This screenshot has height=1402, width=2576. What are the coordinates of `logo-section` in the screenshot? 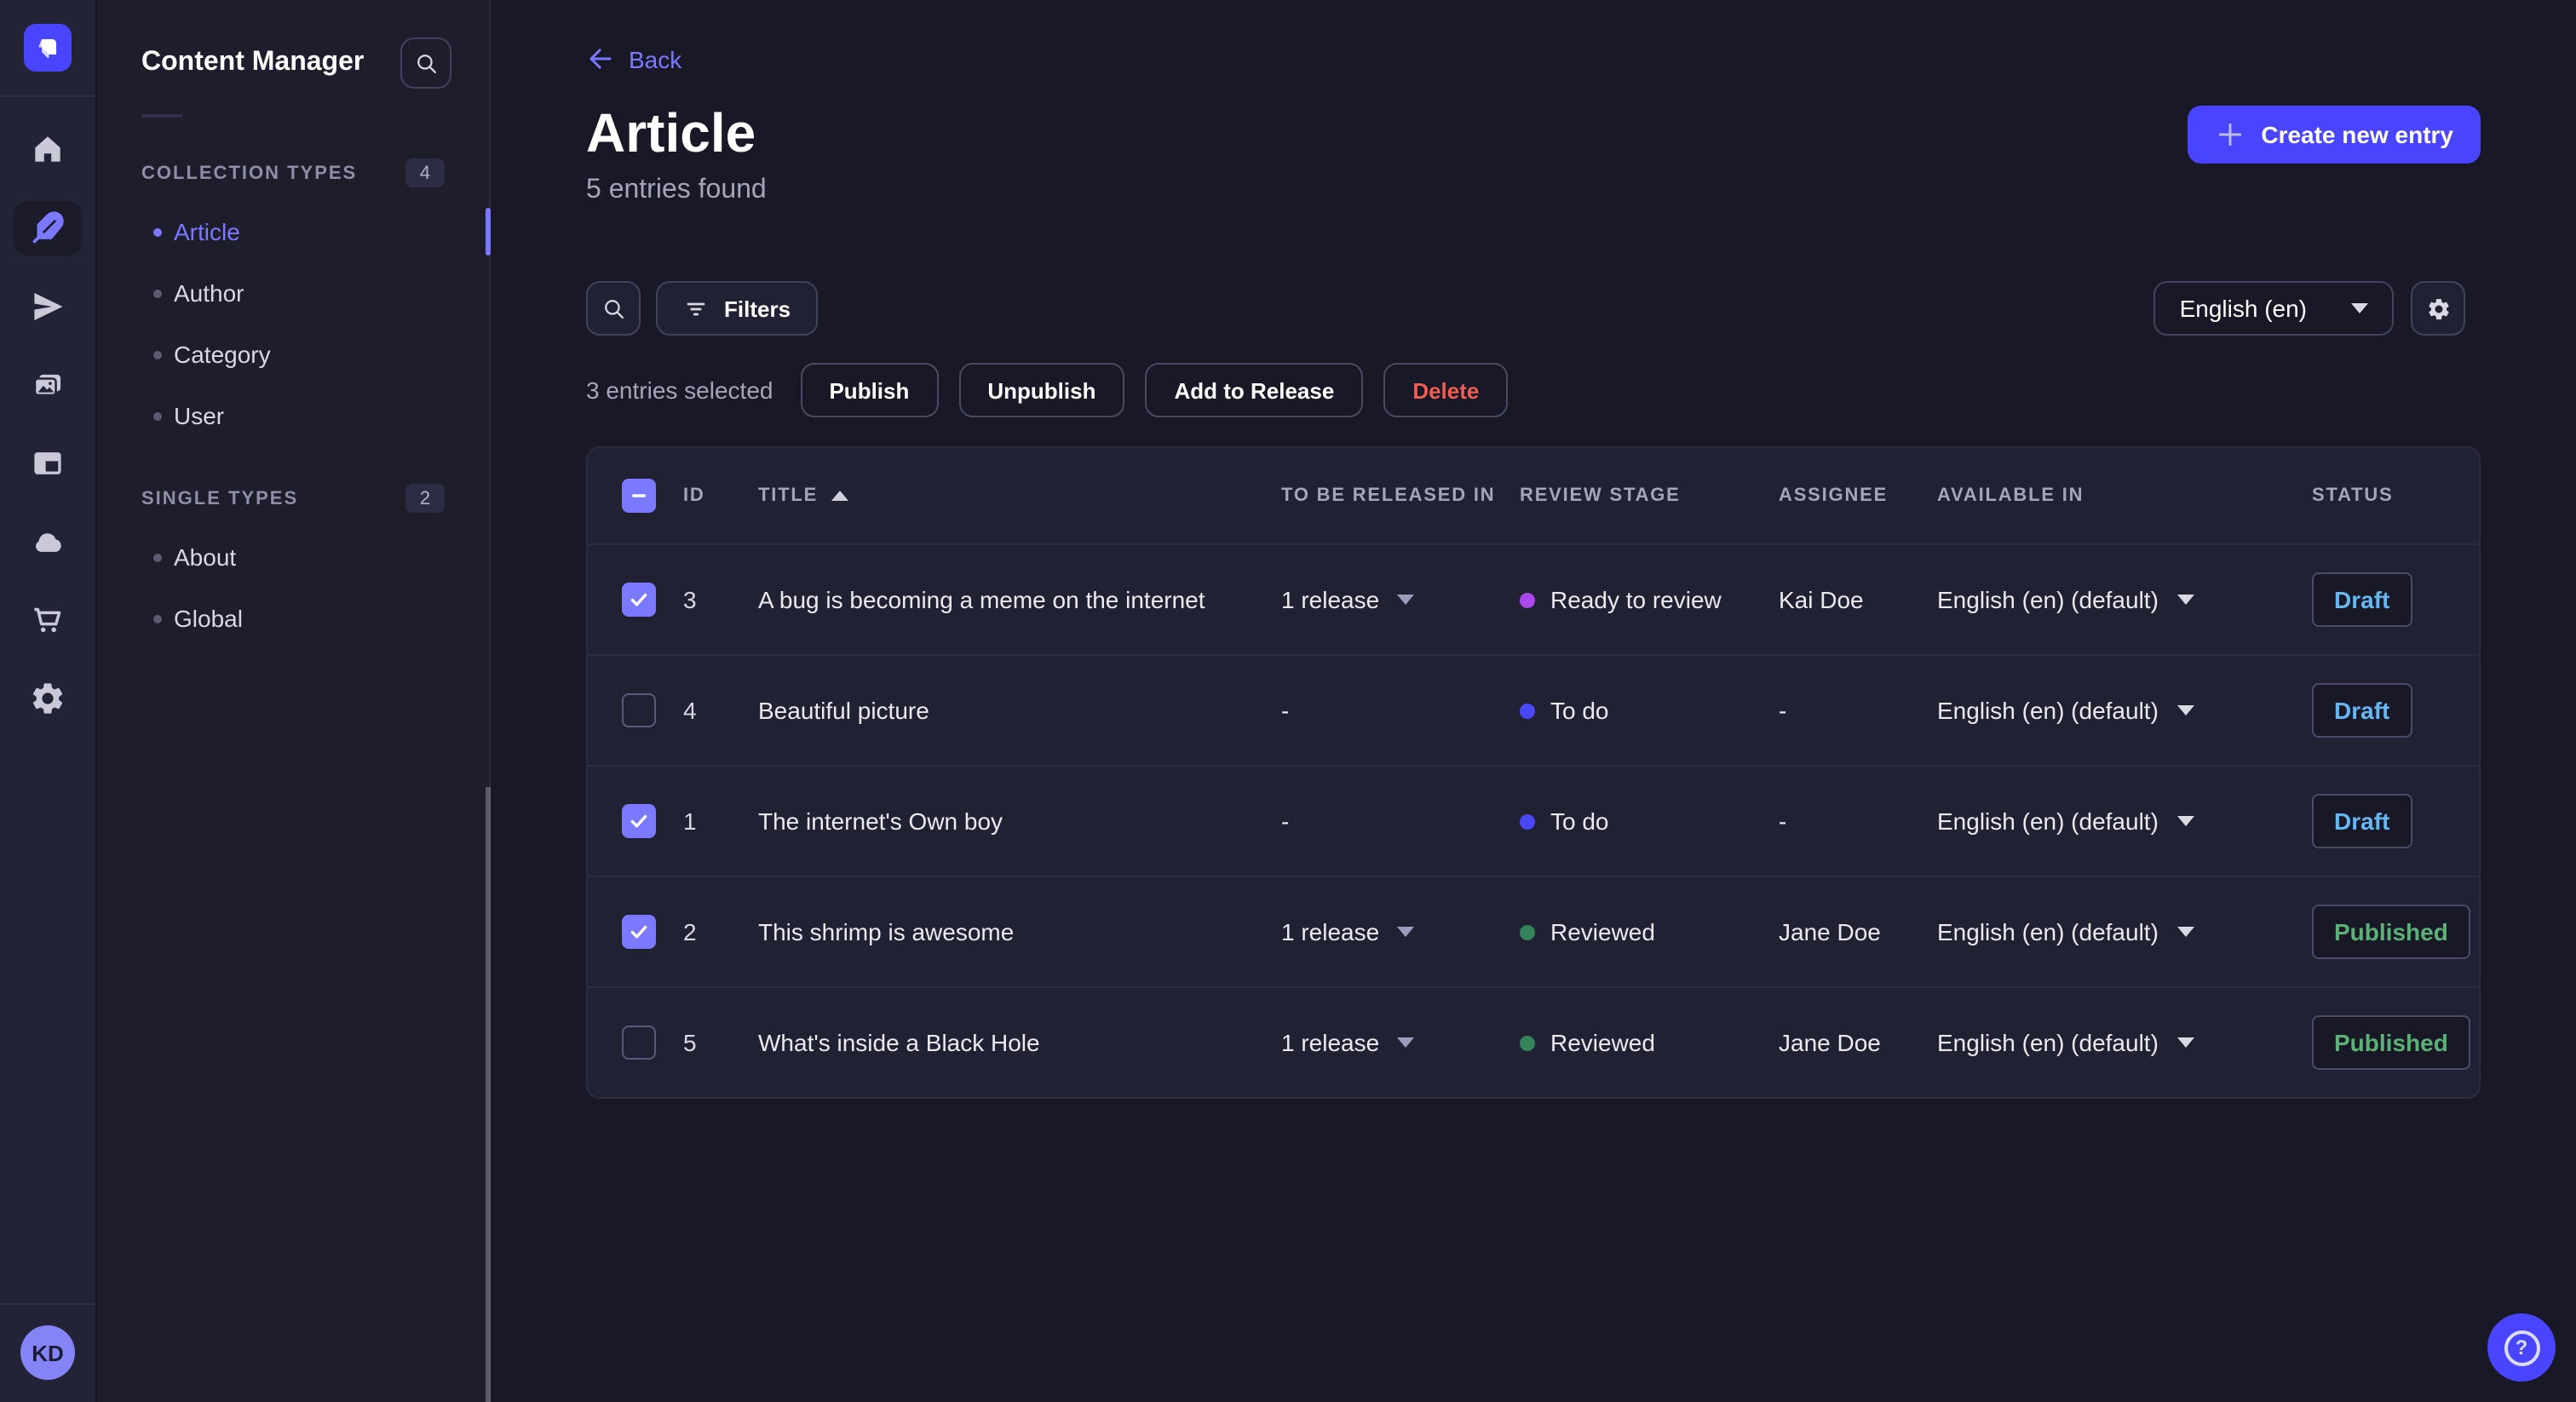 It's located at (48, 48).